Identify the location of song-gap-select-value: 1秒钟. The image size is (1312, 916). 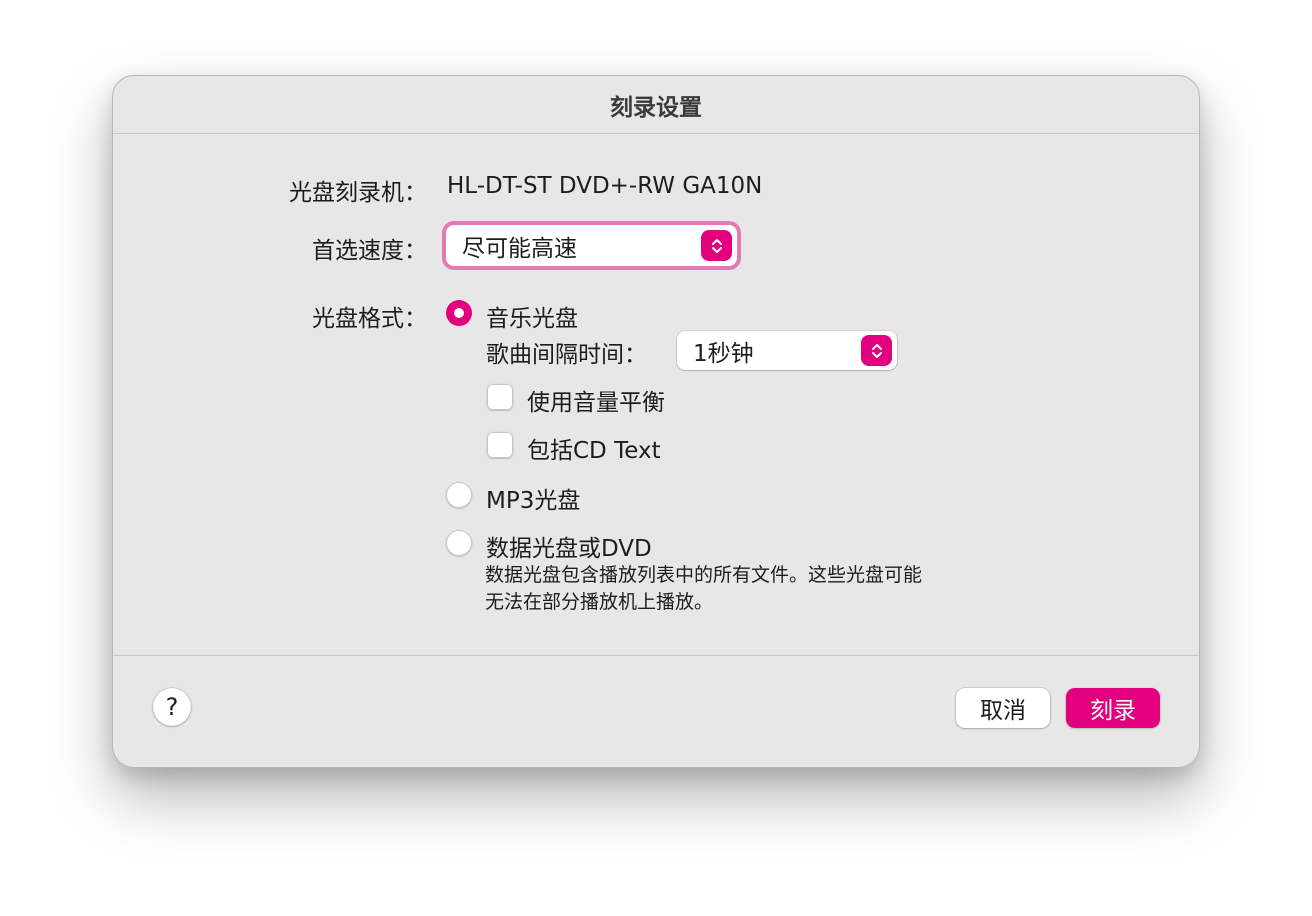
(723, 353).